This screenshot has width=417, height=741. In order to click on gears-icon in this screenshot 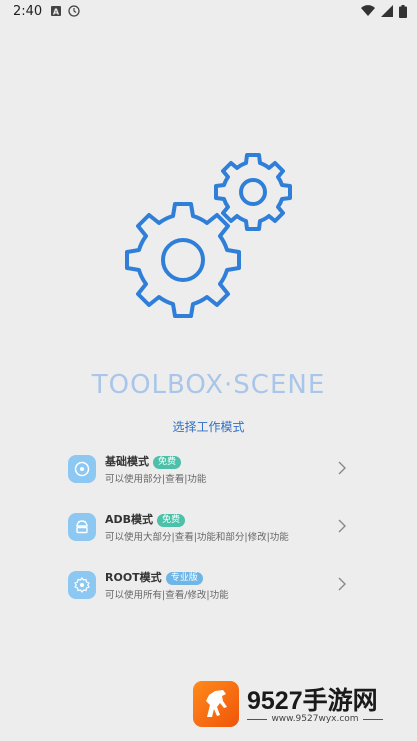, I will do `click(208, 235)`.